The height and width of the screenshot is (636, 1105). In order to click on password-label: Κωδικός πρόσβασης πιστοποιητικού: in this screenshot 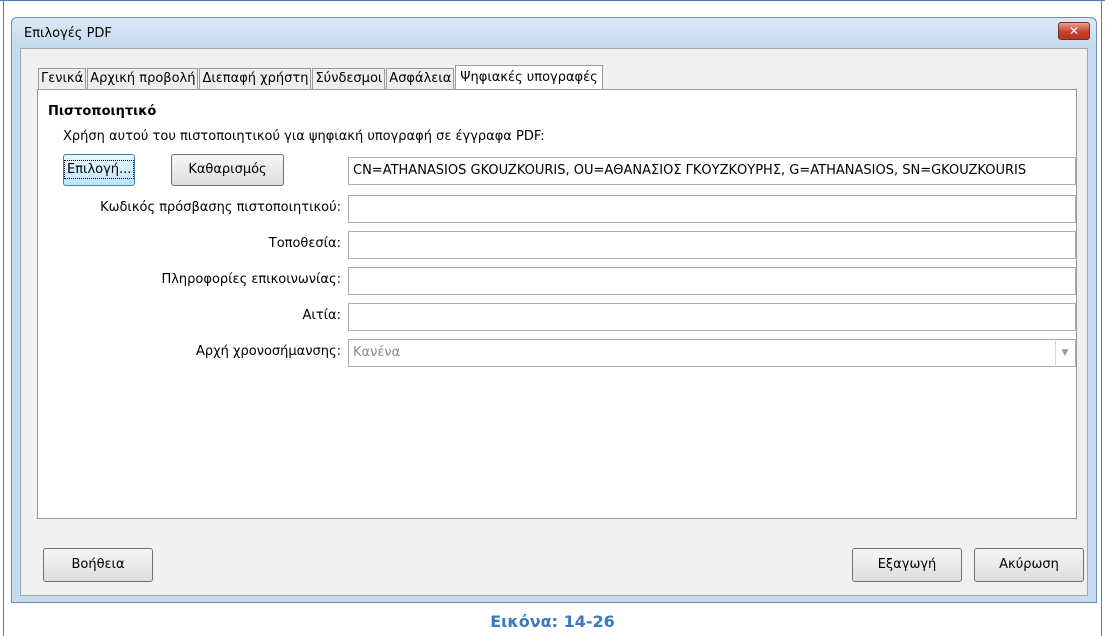, I will do `click(220, 207)`.